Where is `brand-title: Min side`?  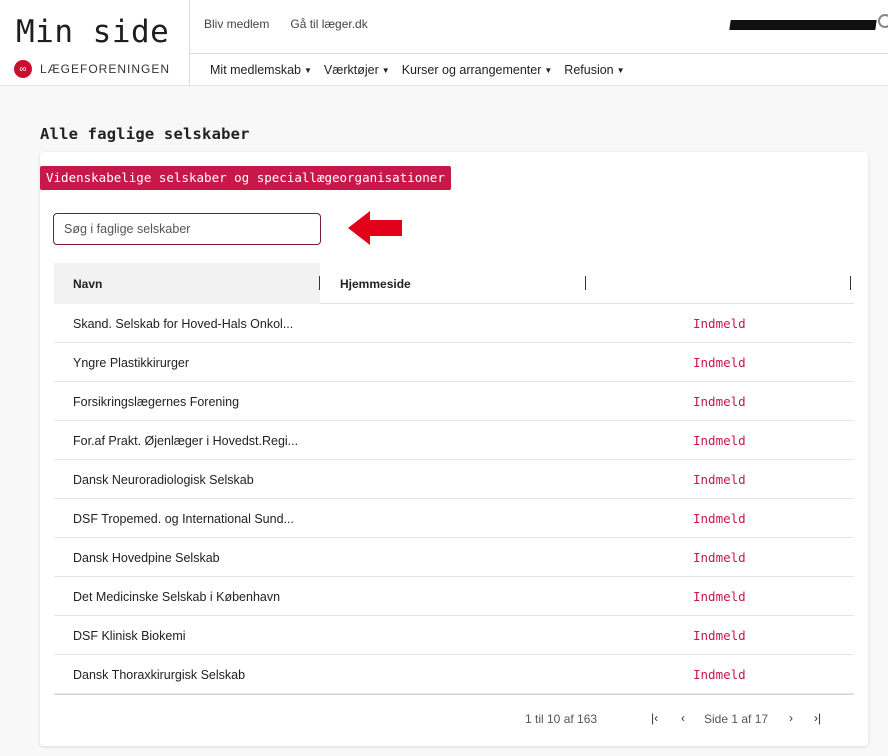
brand-title: Min side is located at coordinates (92, 32).